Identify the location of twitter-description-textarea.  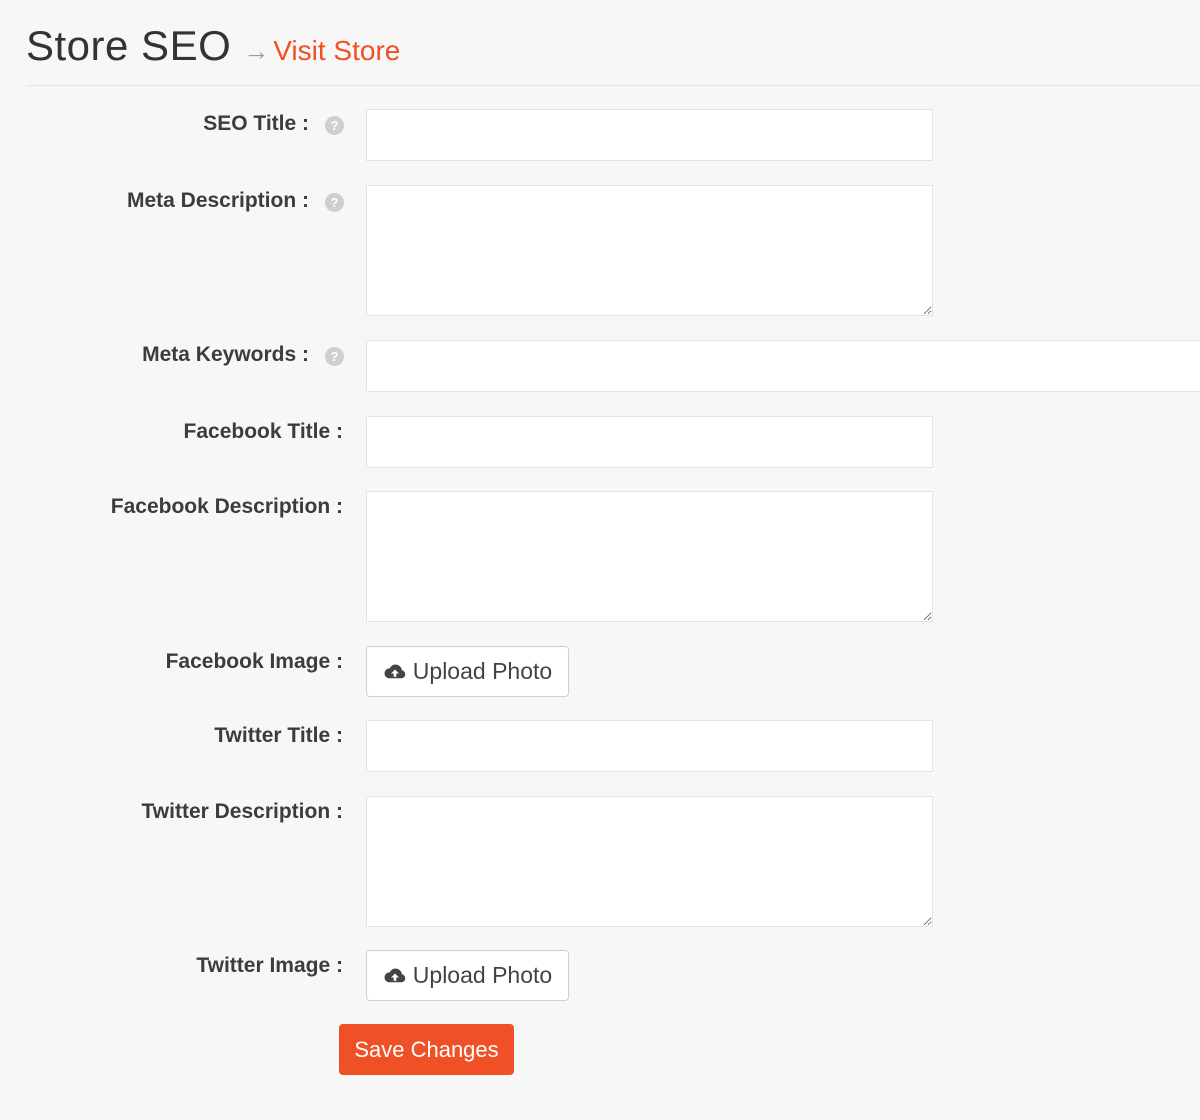
(649, 861).